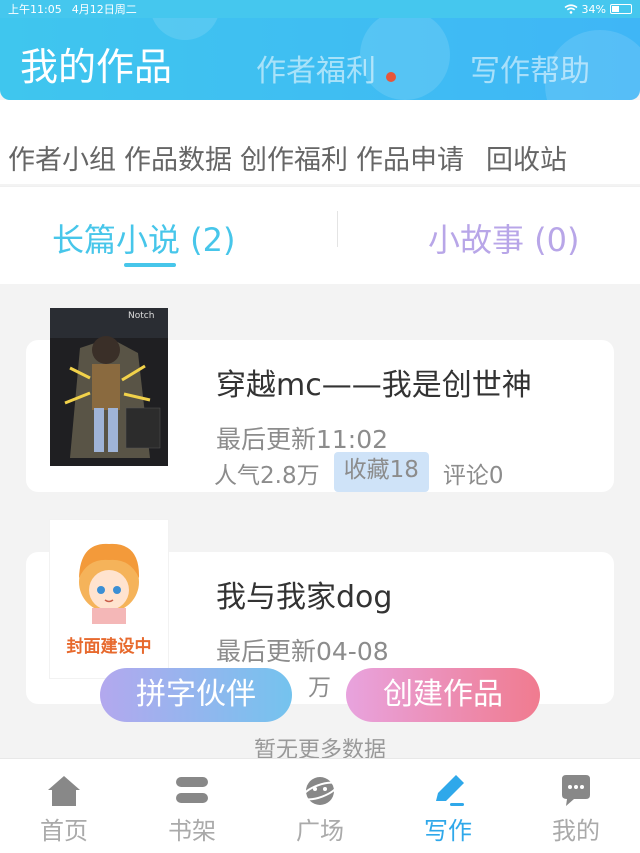  I want to click on nav-me: 我的, so click(576, 806).